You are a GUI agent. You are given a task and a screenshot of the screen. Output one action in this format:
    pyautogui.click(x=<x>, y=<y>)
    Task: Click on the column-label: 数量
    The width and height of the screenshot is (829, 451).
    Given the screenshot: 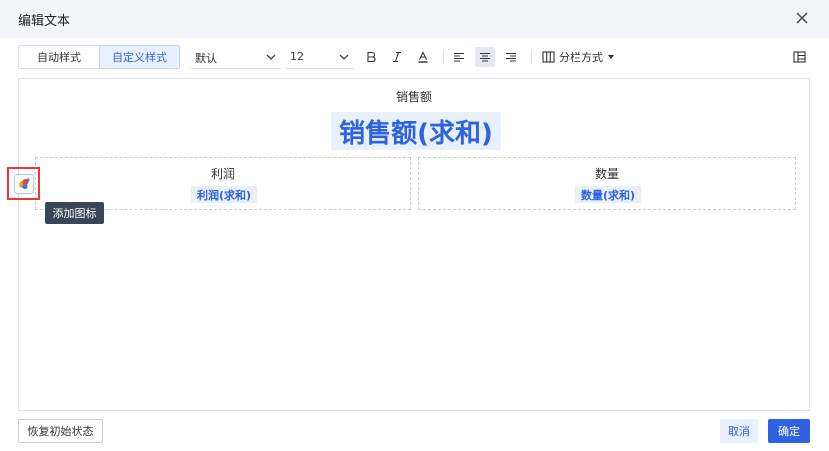 What is the action you would take?
    pyautogui.click(x=606, y=174)
    